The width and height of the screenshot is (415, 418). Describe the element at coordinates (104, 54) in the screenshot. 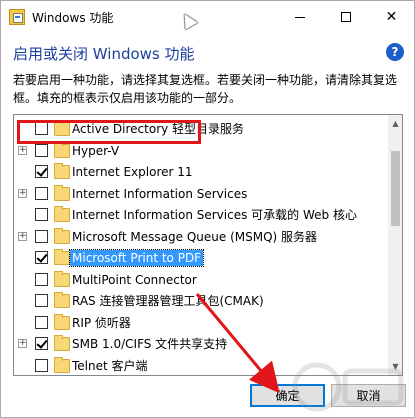

I see `page-title: 启用或关闭 Windows 功能` at that location.